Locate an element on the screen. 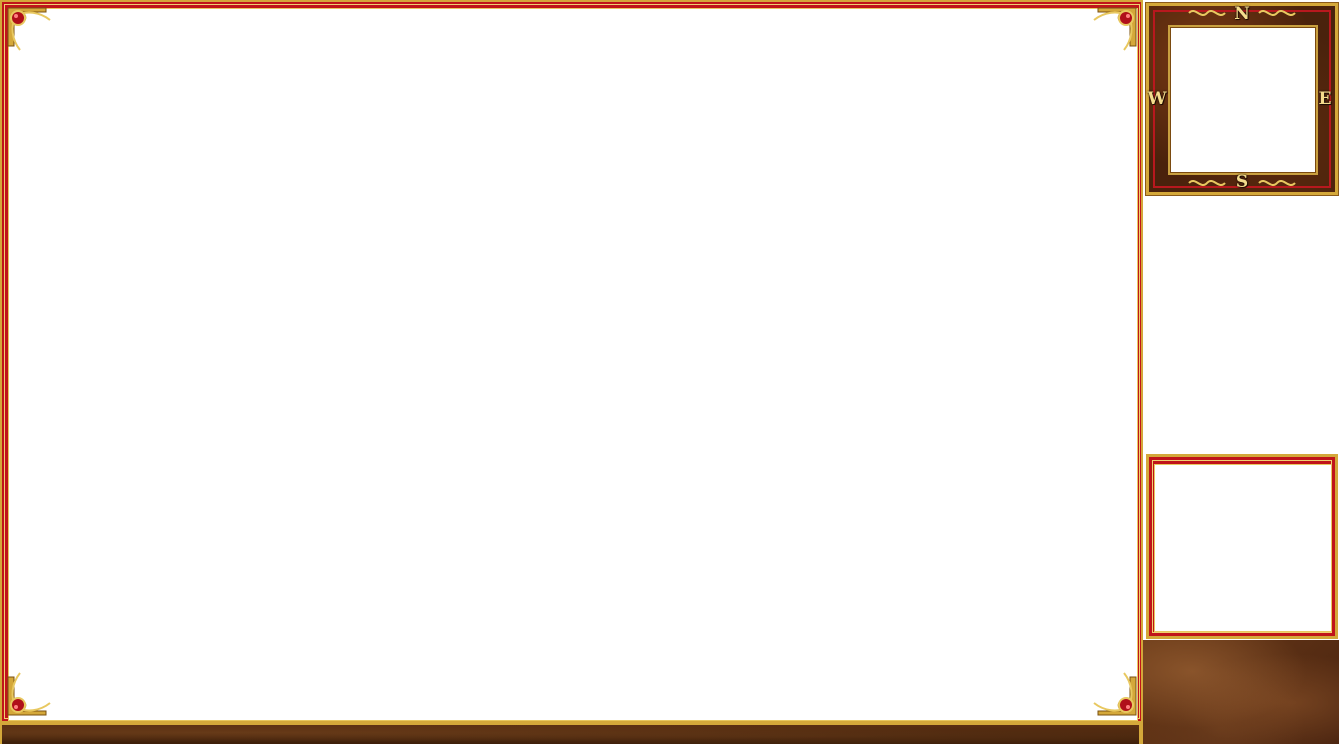 The height and width of the screenshot is (744, 1339). compass-south-label: S is located at coordinates (1242, 182).